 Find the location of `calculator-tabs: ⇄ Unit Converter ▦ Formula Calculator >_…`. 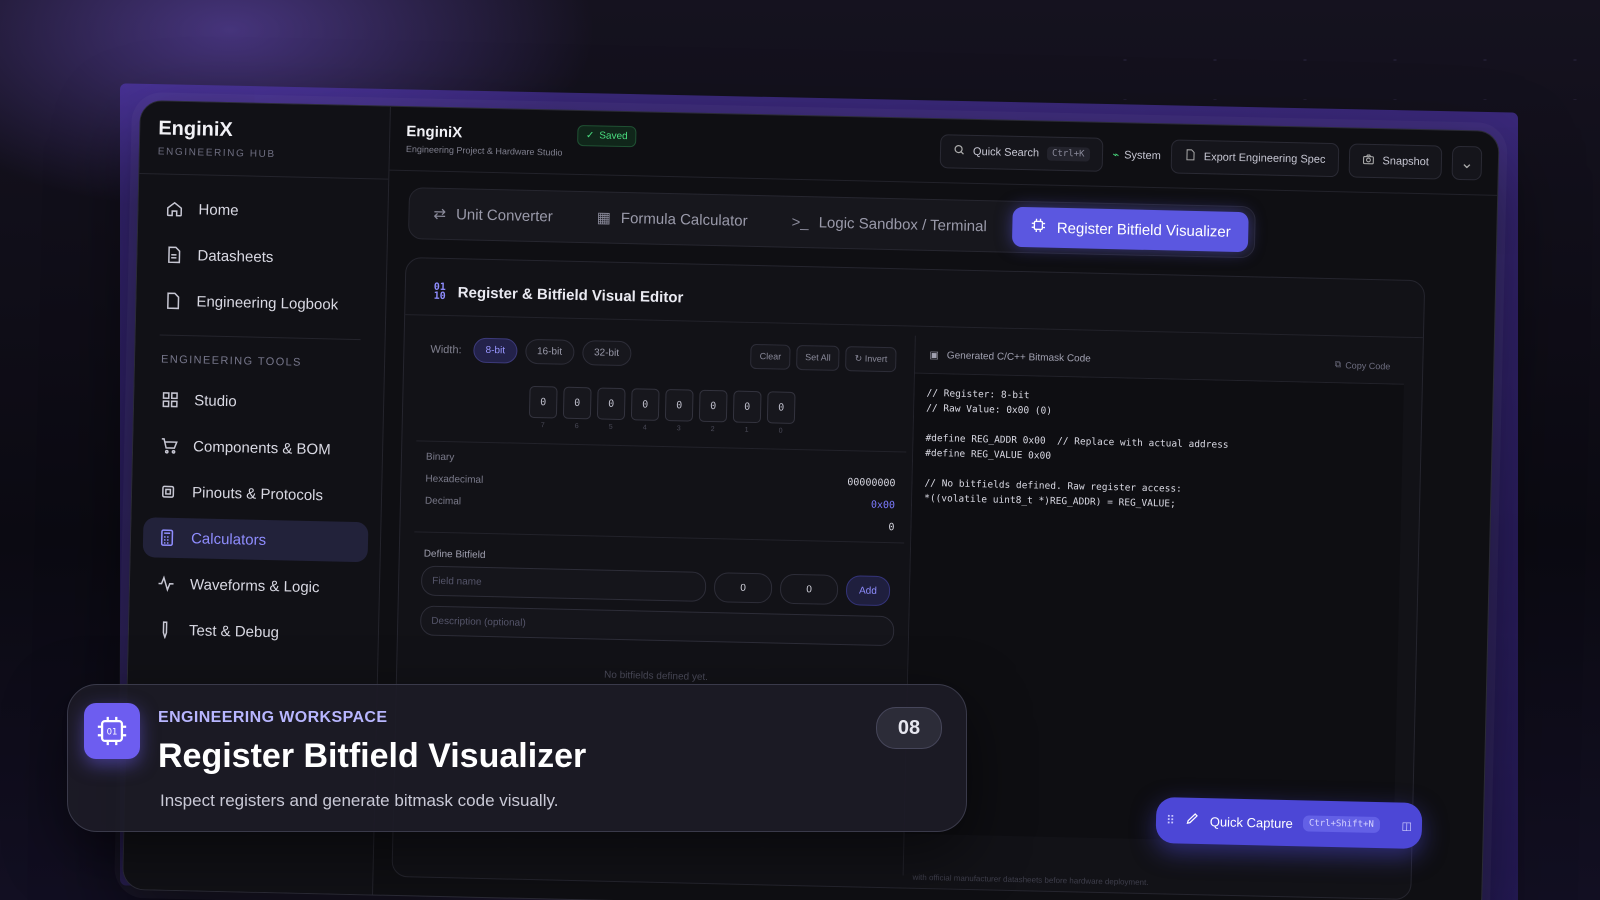

calculator-tabs: ⇄ Unit Converter ▦ Formula Calculator >_… is located at coordinates (832, 223).